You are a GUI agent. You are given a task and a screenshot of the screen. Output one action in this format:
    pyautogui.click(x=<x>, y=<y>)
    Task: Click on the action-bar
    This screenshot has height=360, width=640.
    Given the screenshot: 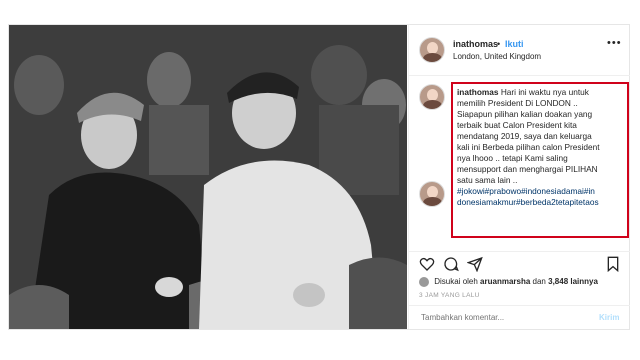 What is the action you would take?
    pyautogui.click(x=519, y=262)
    